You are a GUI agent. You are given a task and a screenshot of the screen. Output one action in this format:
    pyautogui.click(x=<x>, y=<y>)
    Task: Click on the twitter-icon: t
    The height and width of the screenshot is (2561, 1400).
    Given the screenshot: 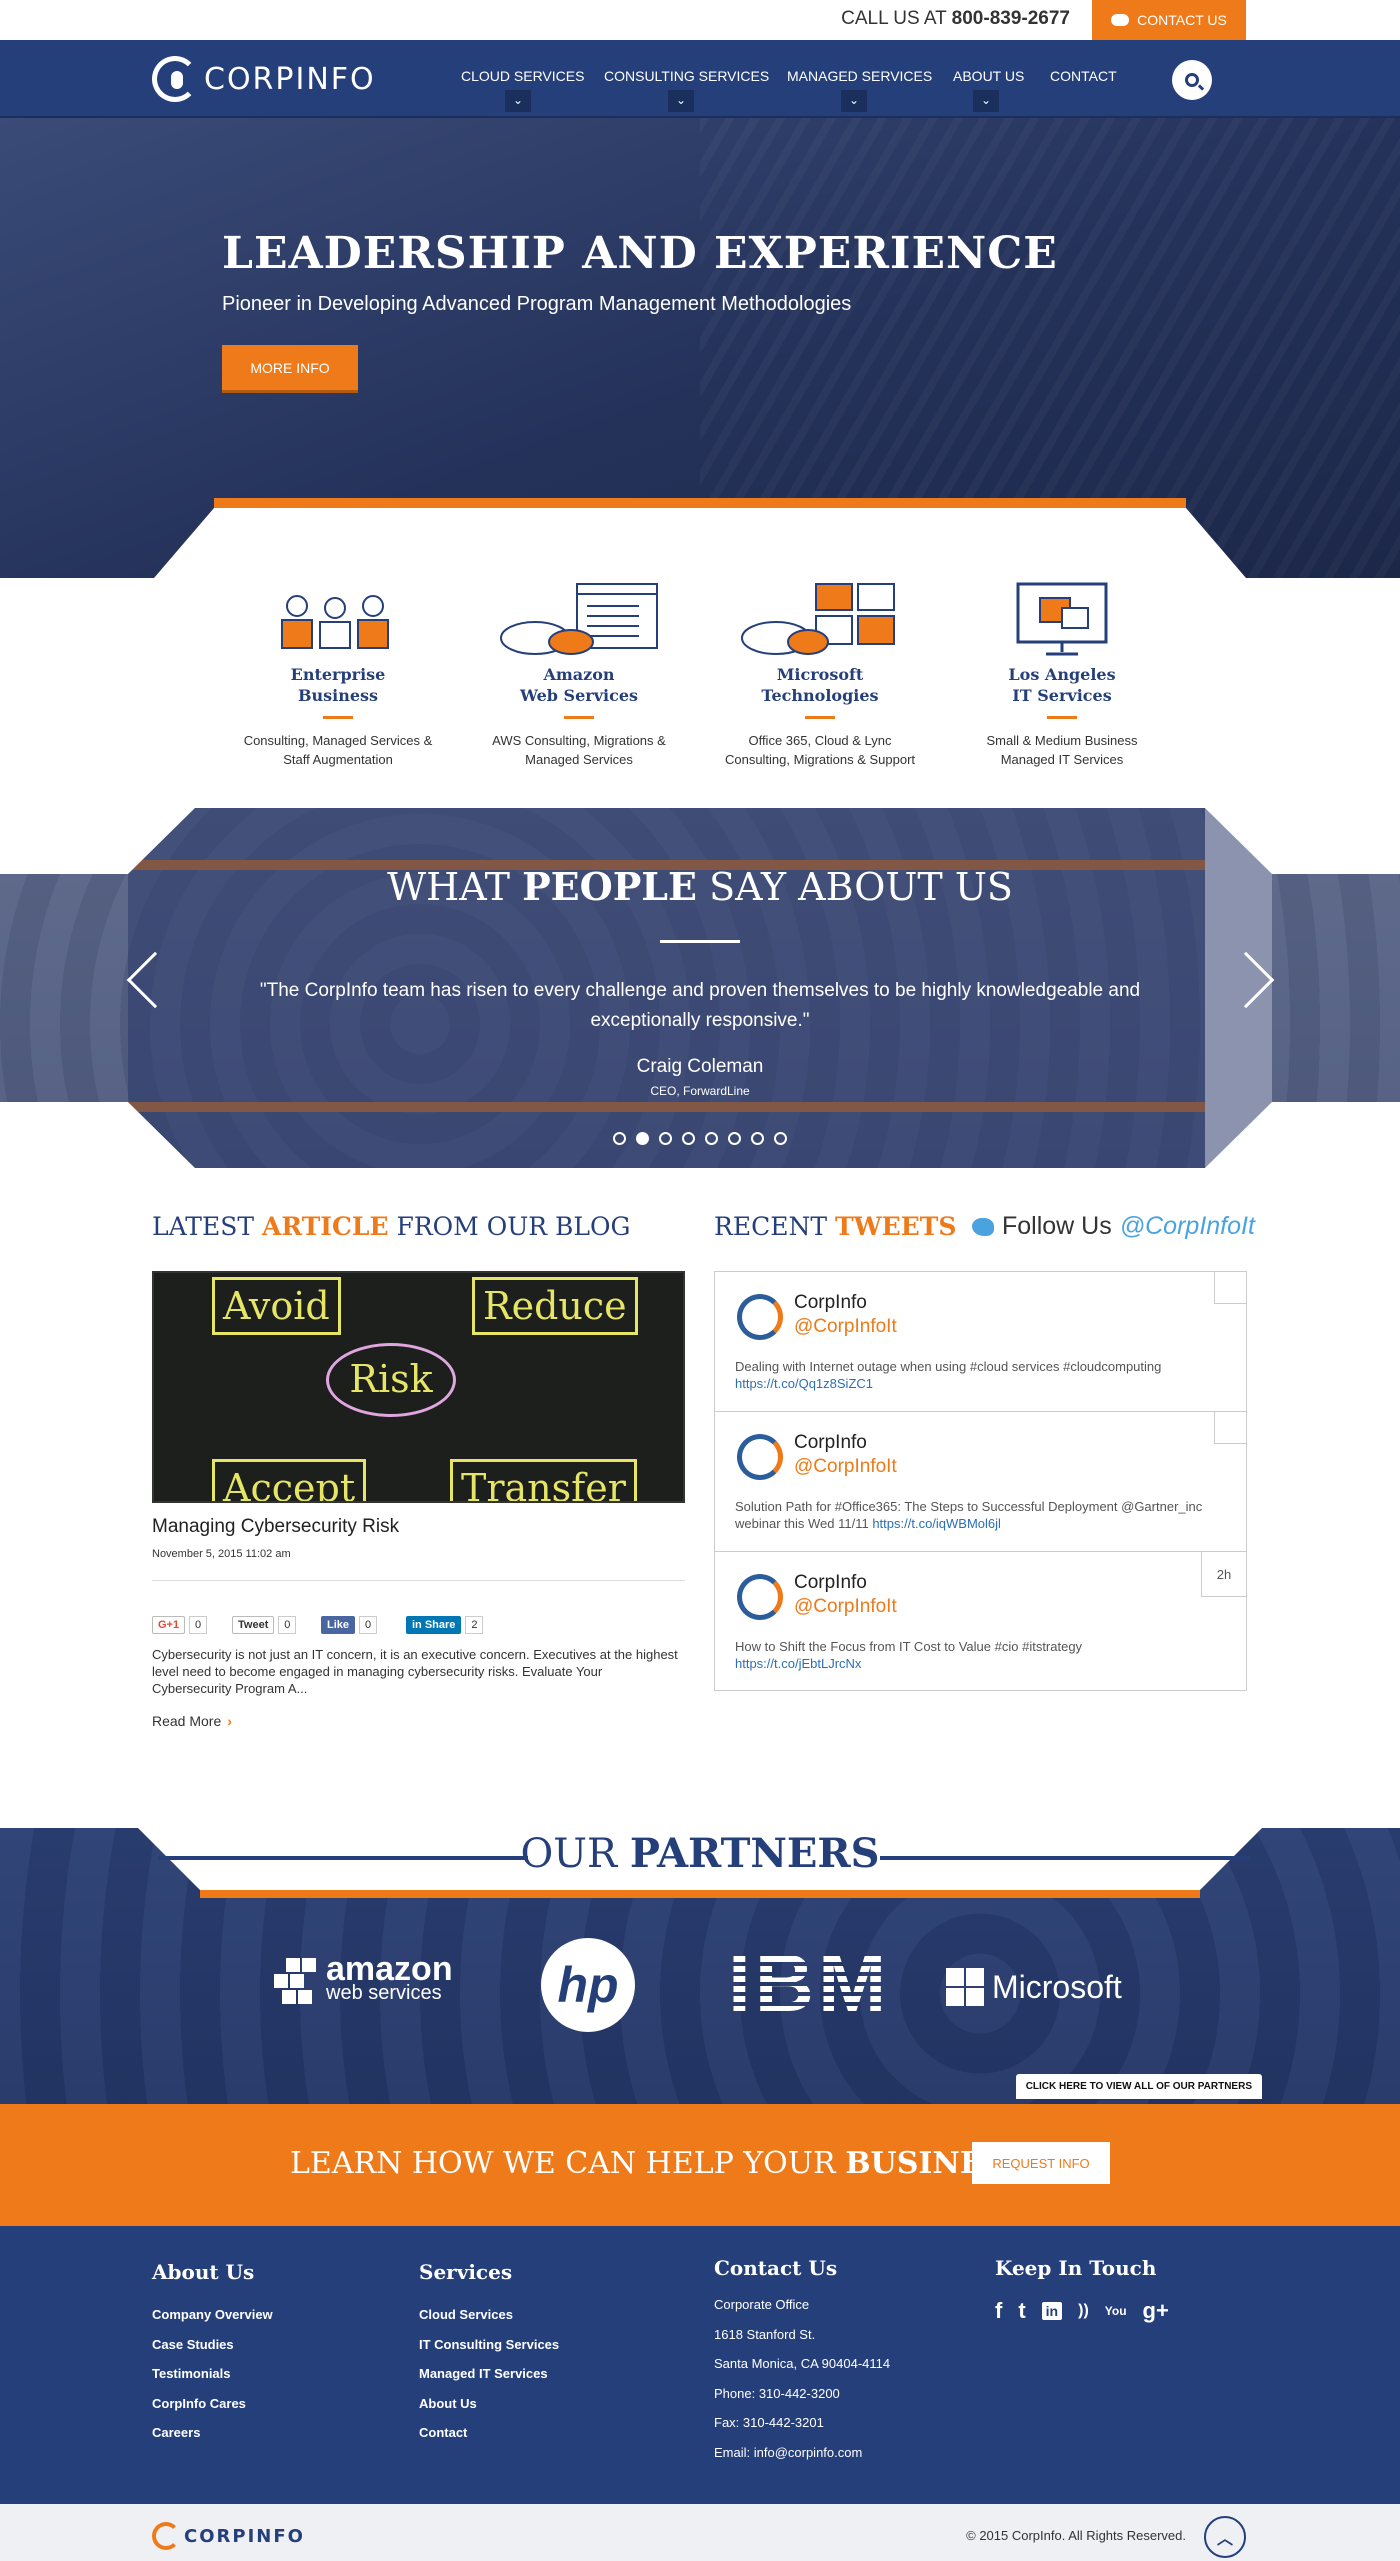 What is the action you would take?
    pyautogui.click(x=1021, y=2311)
    